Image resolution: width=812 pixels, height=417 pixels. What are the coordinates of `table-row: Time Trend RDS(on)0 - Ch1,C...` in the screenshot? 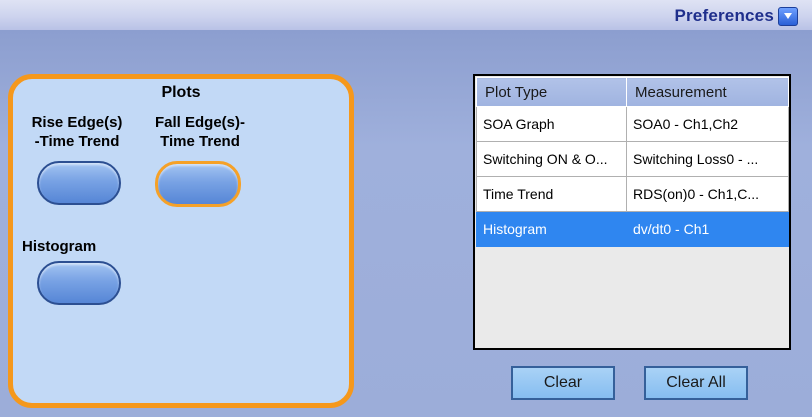 It's located at (632, 194).